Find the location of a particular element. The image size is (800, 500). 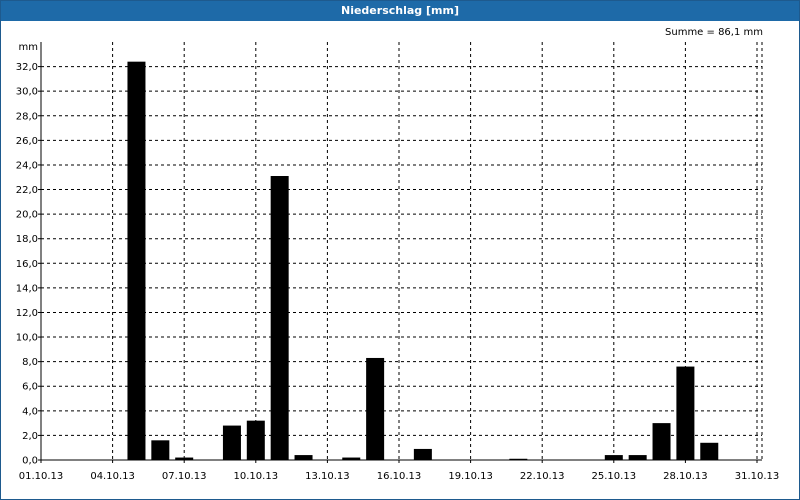

x-tick-label: 01.10.13 is located at coordinates (41, 476).